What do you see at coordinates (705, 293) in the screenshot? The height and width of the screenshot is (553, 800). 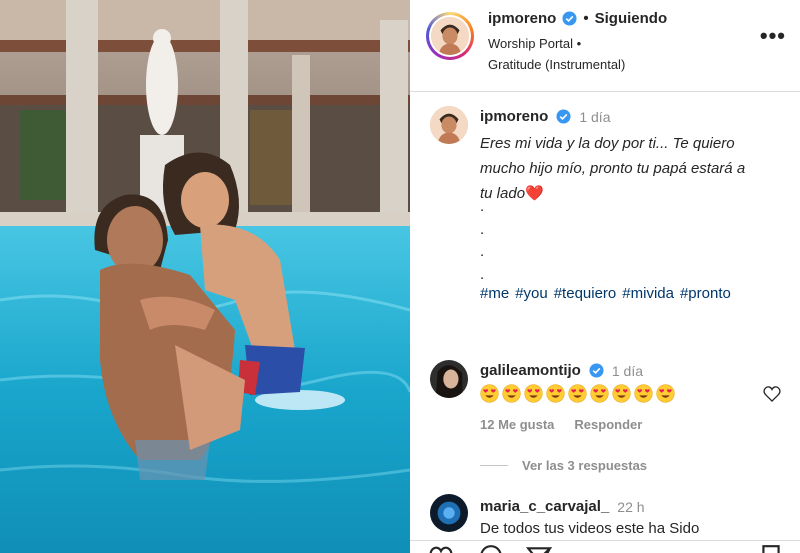 I see `hashtag-link: #pronto` at bounding box center [705, 293].